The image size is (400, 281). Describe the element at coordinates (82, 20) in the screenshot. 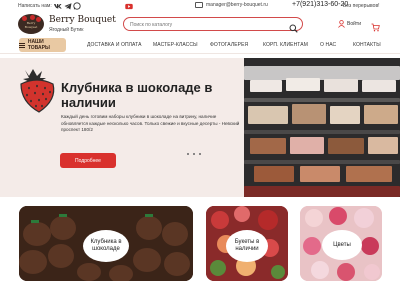

I see `brand-name: Berry Bouquet` at that location.